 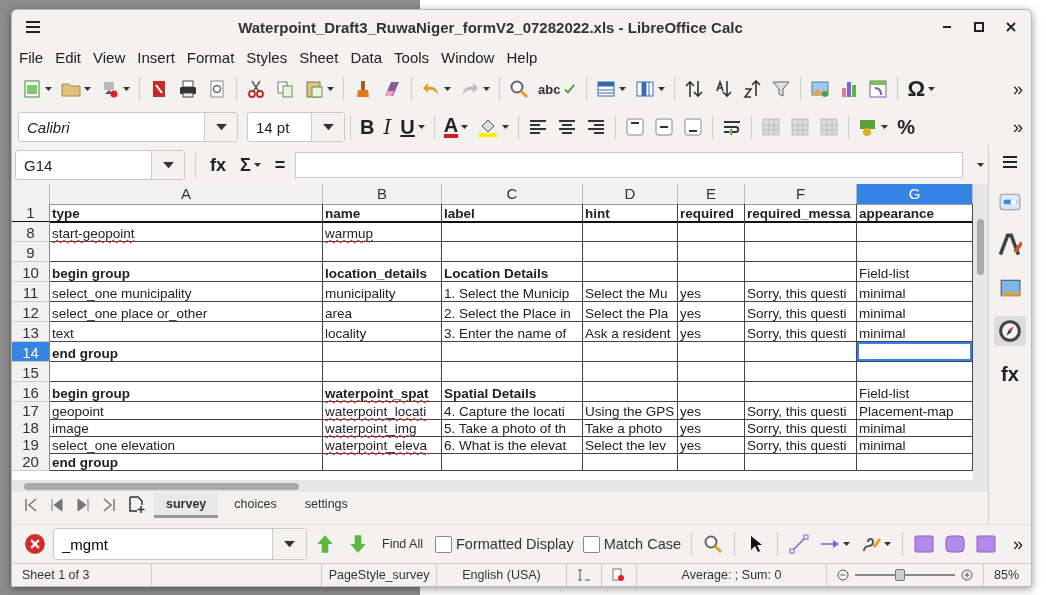 I want to click on formula-button: =, so click(x=280, y=165).